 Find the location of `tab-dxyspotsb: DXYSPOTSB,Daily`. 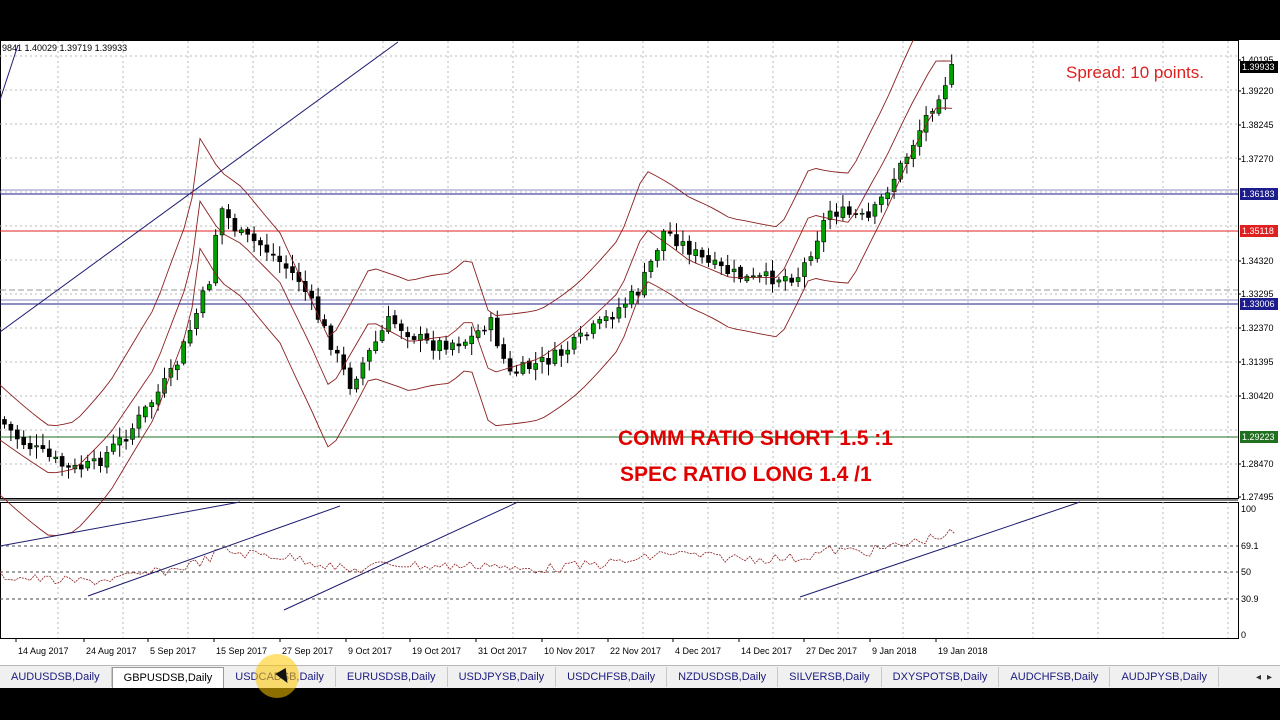

tab-dxyspotsb: DXYSPOTSB,Daily is located at coordinates (941, 677).